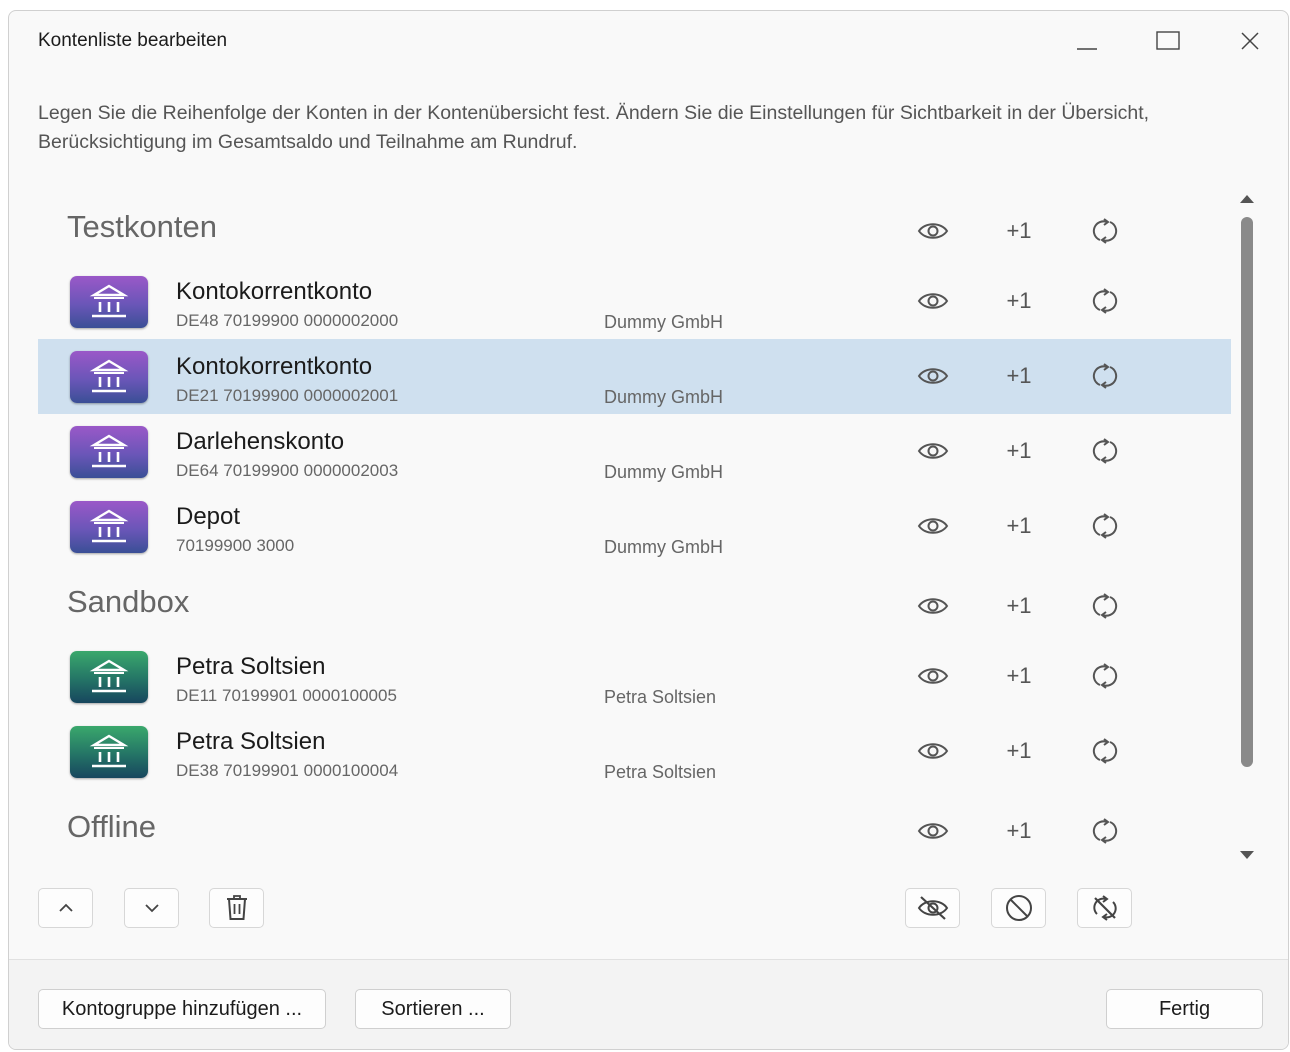 This screenshot has height=1052, width=1290. What do you see at coordinates (133, 40) in the screenshot?
I see `window-title: Kontenliste bearbeiten` at bounding box center [133, 40].